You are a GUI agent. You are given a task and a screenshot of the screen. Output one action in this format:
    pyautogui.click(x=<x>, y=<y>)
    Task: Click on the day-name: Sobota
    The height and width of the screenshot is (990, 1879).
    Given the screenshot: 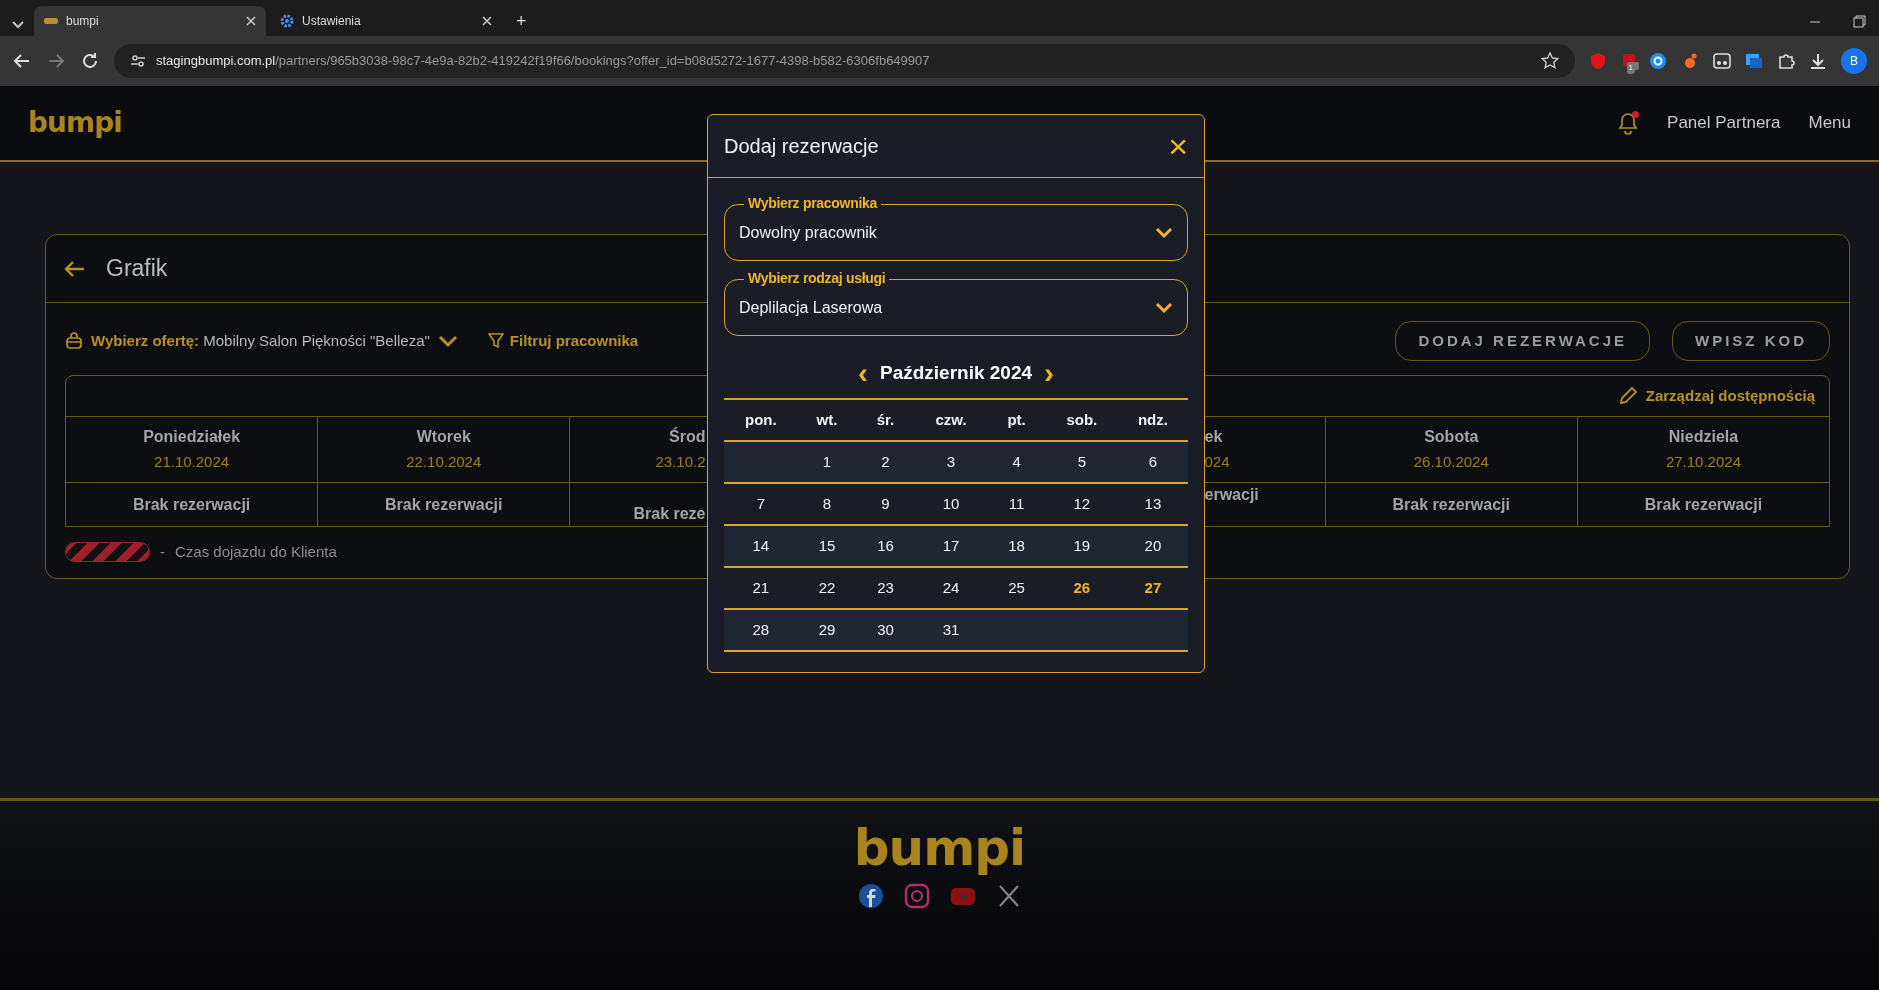 What is the action you would take?
    pyautogui.click(x=1451, y=437)
    